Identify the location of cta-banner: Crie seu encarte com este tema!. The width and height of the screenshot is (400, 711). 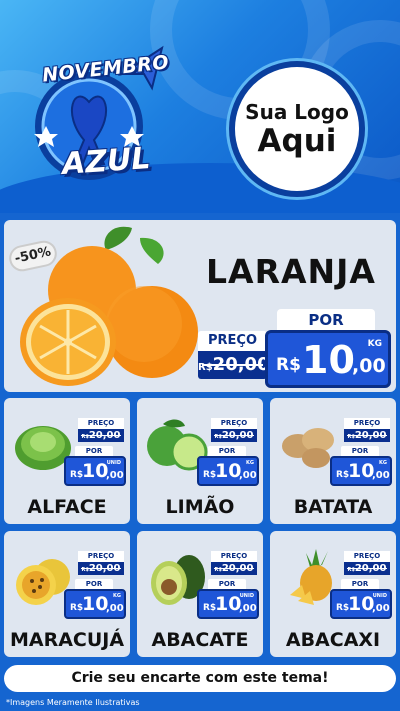
(200, 678).